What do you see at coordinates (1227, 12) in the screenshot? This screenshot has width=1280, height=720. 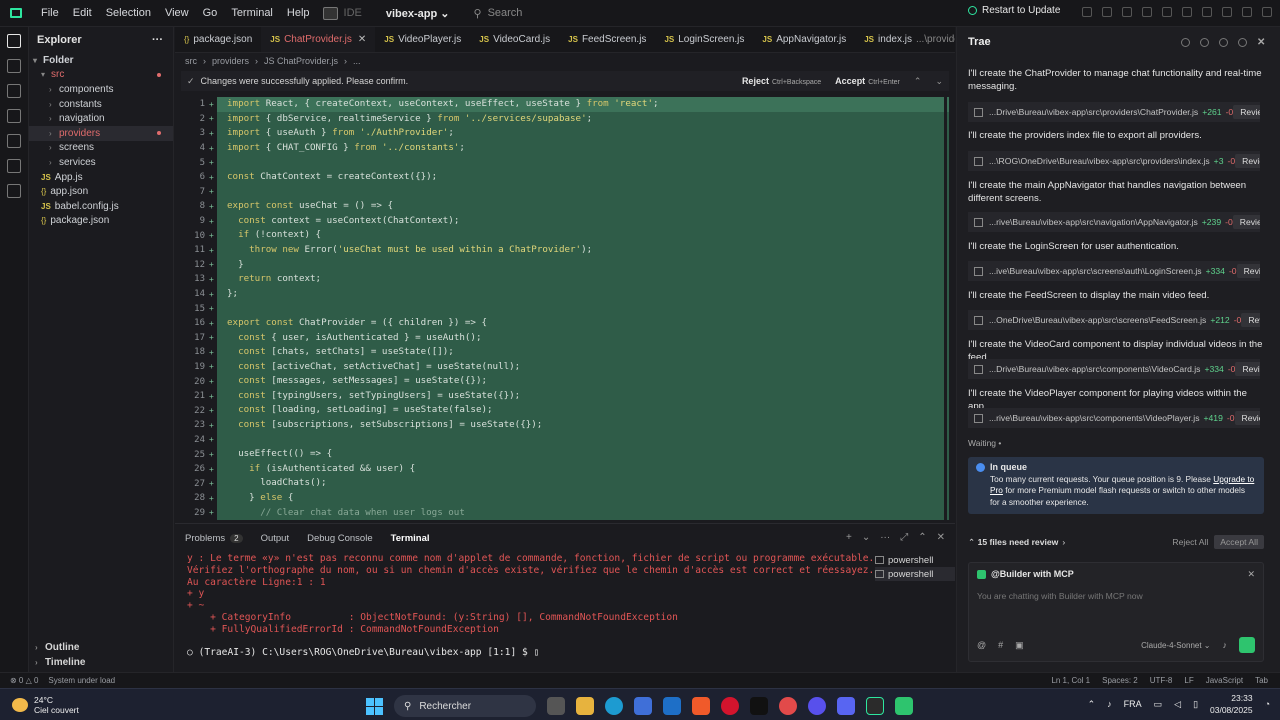 I see `minimize-icon` at bounding box center [1227, 12].